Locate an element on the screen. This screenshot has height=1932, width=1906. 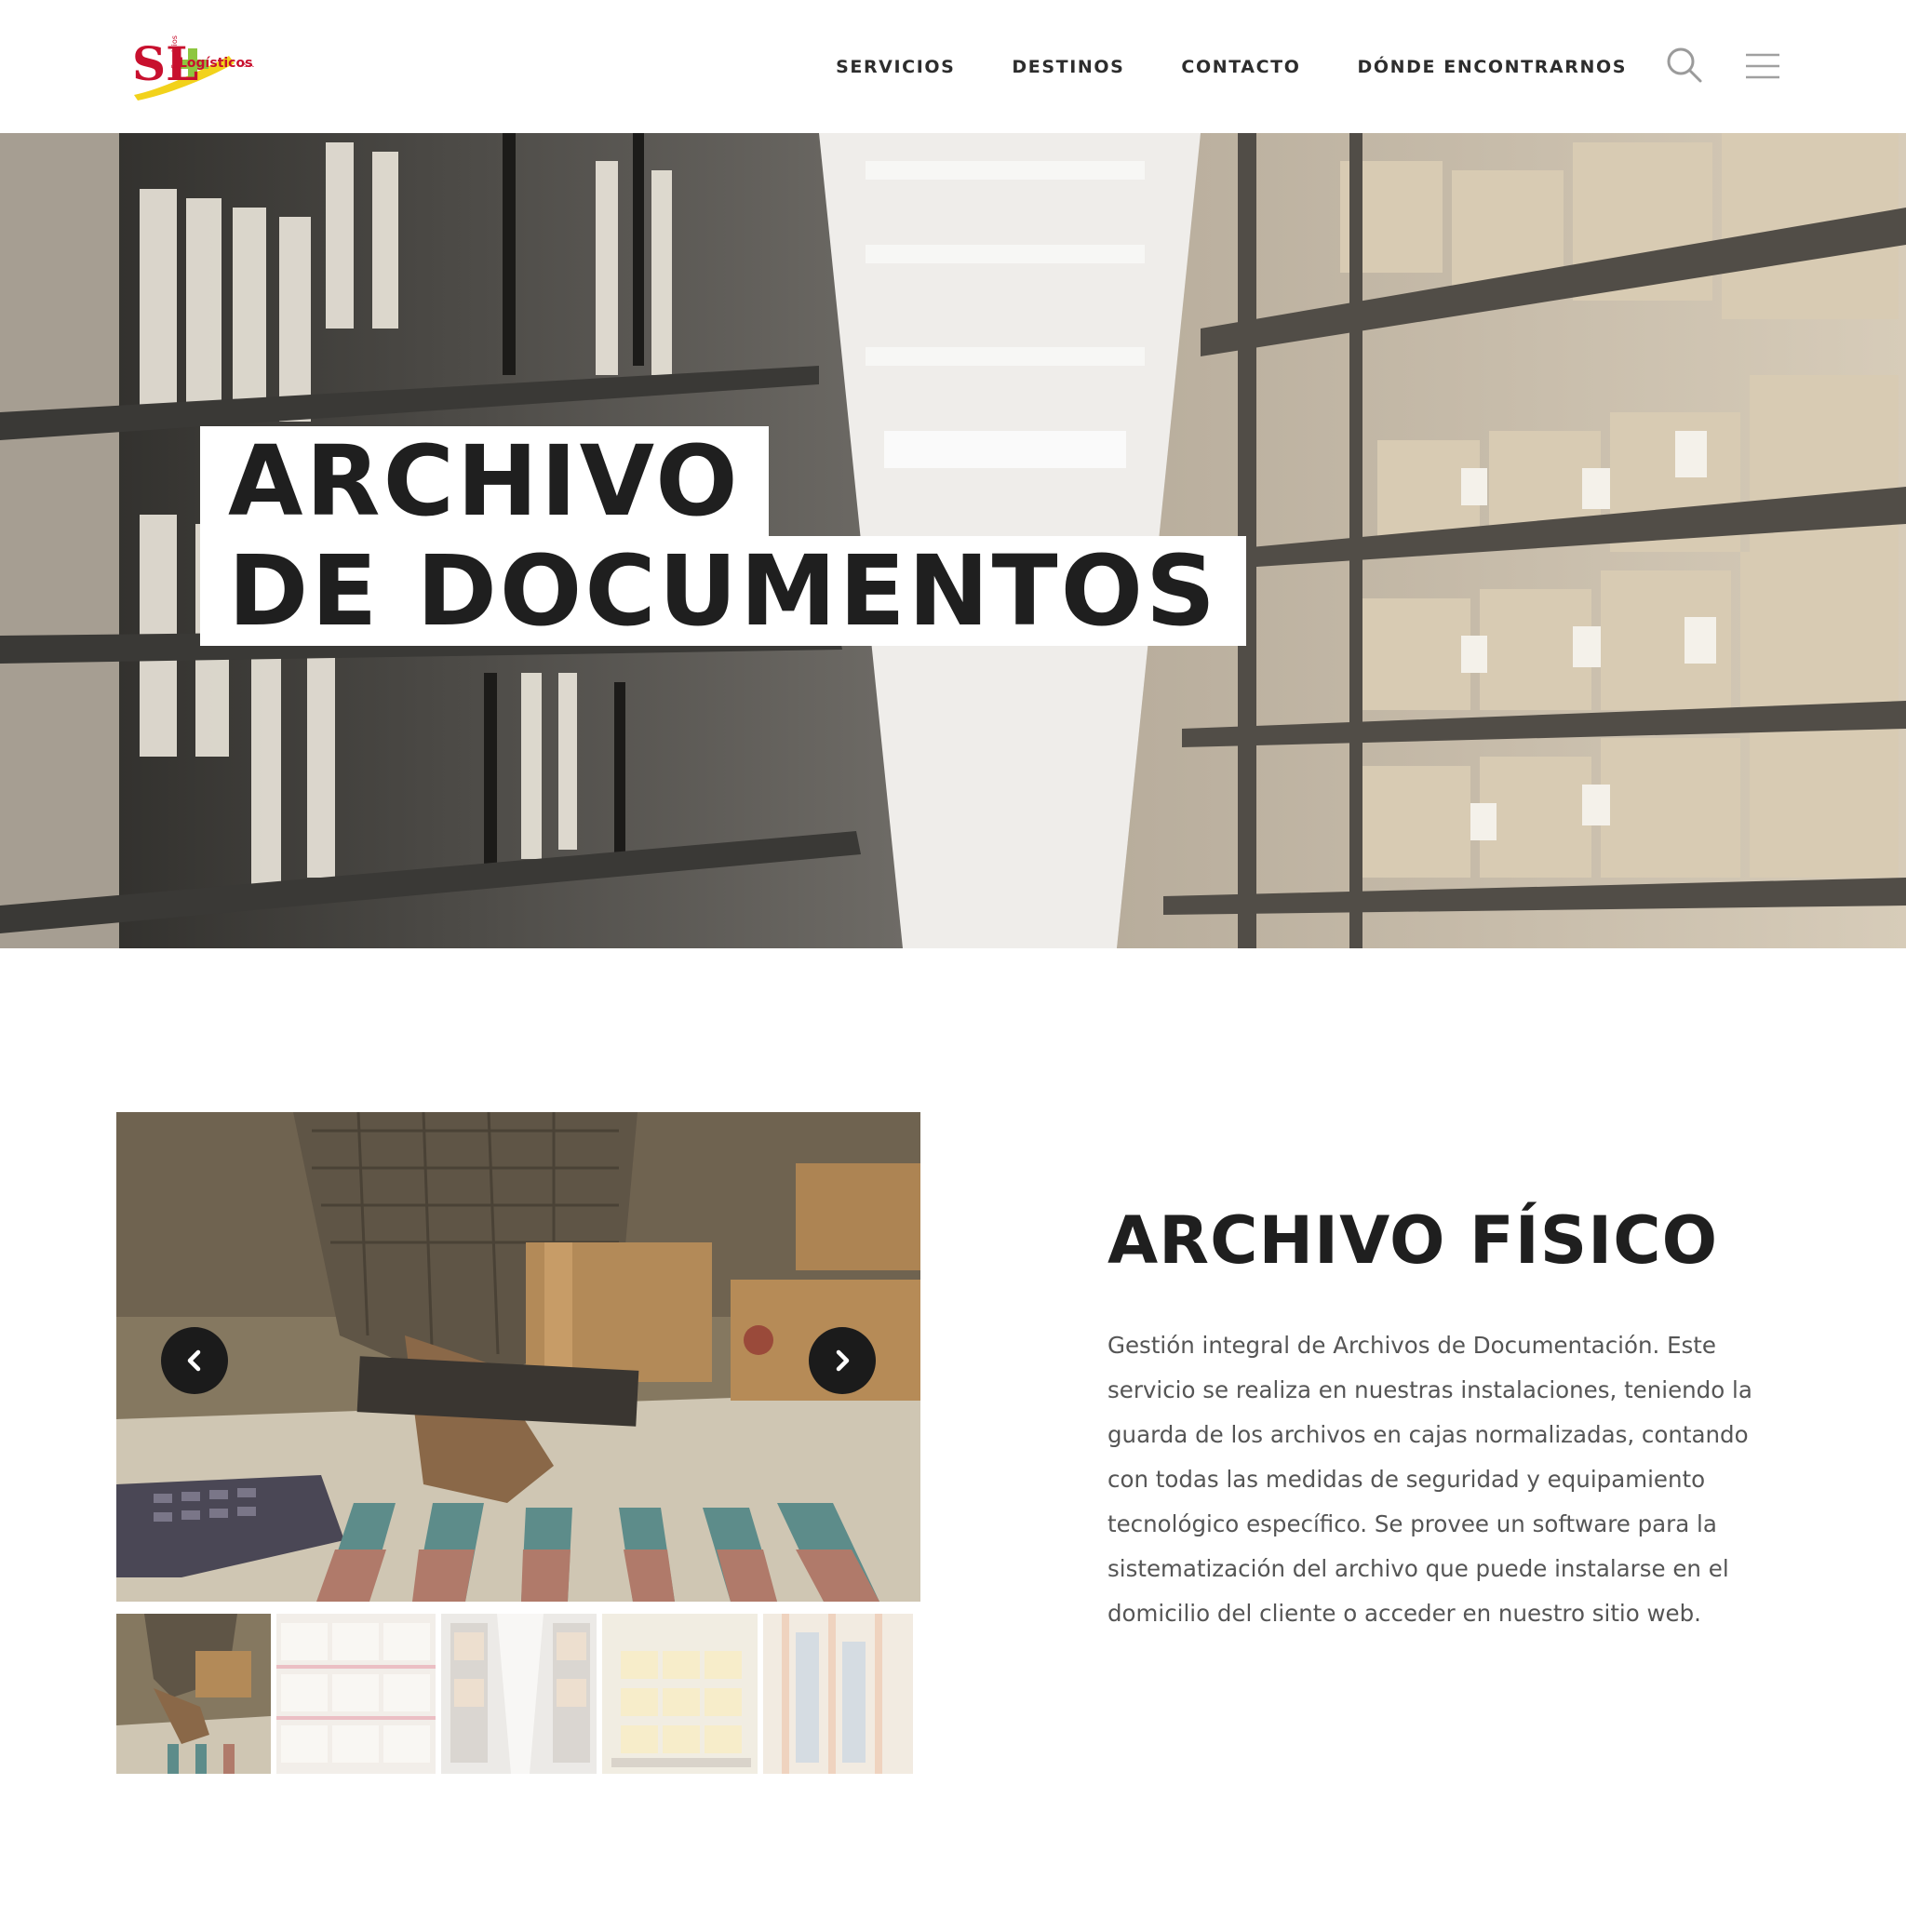
slide-desk-documents-image is located at coordinates (518, 1357).